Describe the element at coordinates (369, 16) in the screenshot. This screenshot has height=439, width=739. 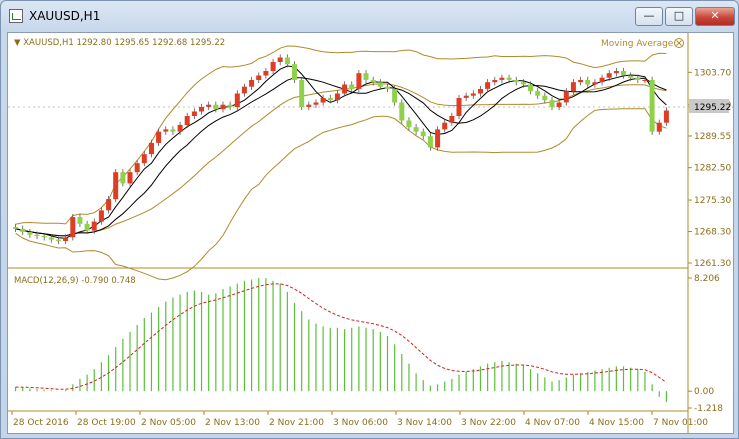
I see `title-bar: XAUUSD,H1 — □ ✕` at that location.